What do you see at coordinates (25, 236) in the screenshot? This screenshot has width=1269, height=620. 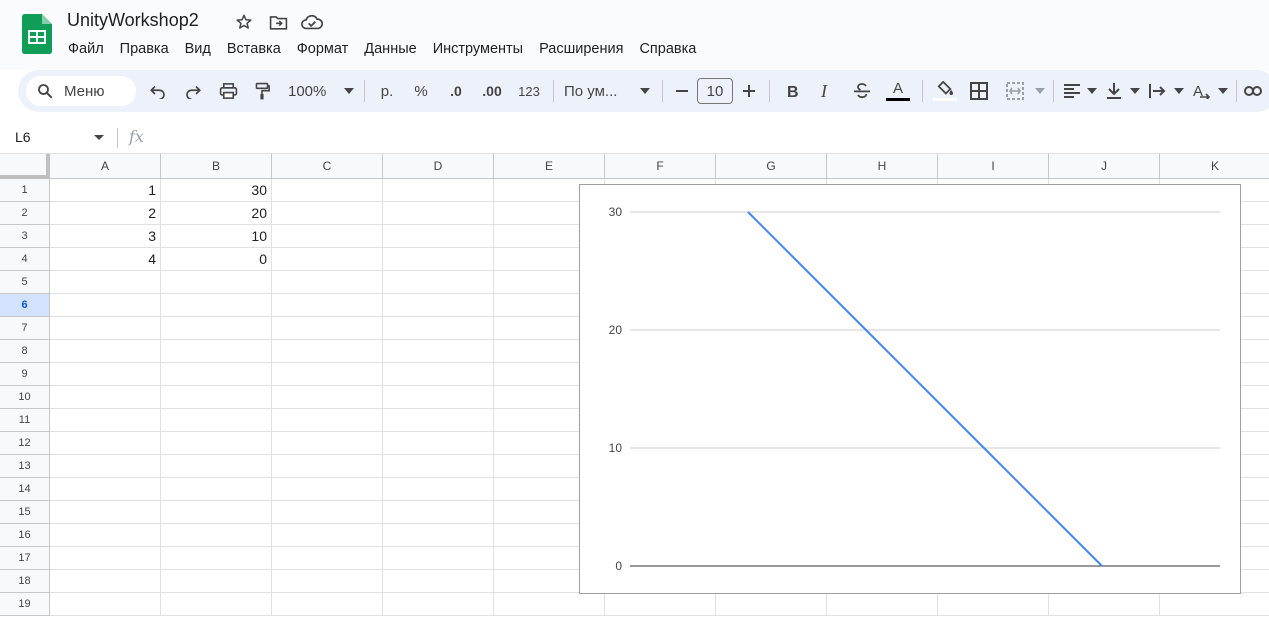 I see `row-header: 3` at bounding box center [25, 236].